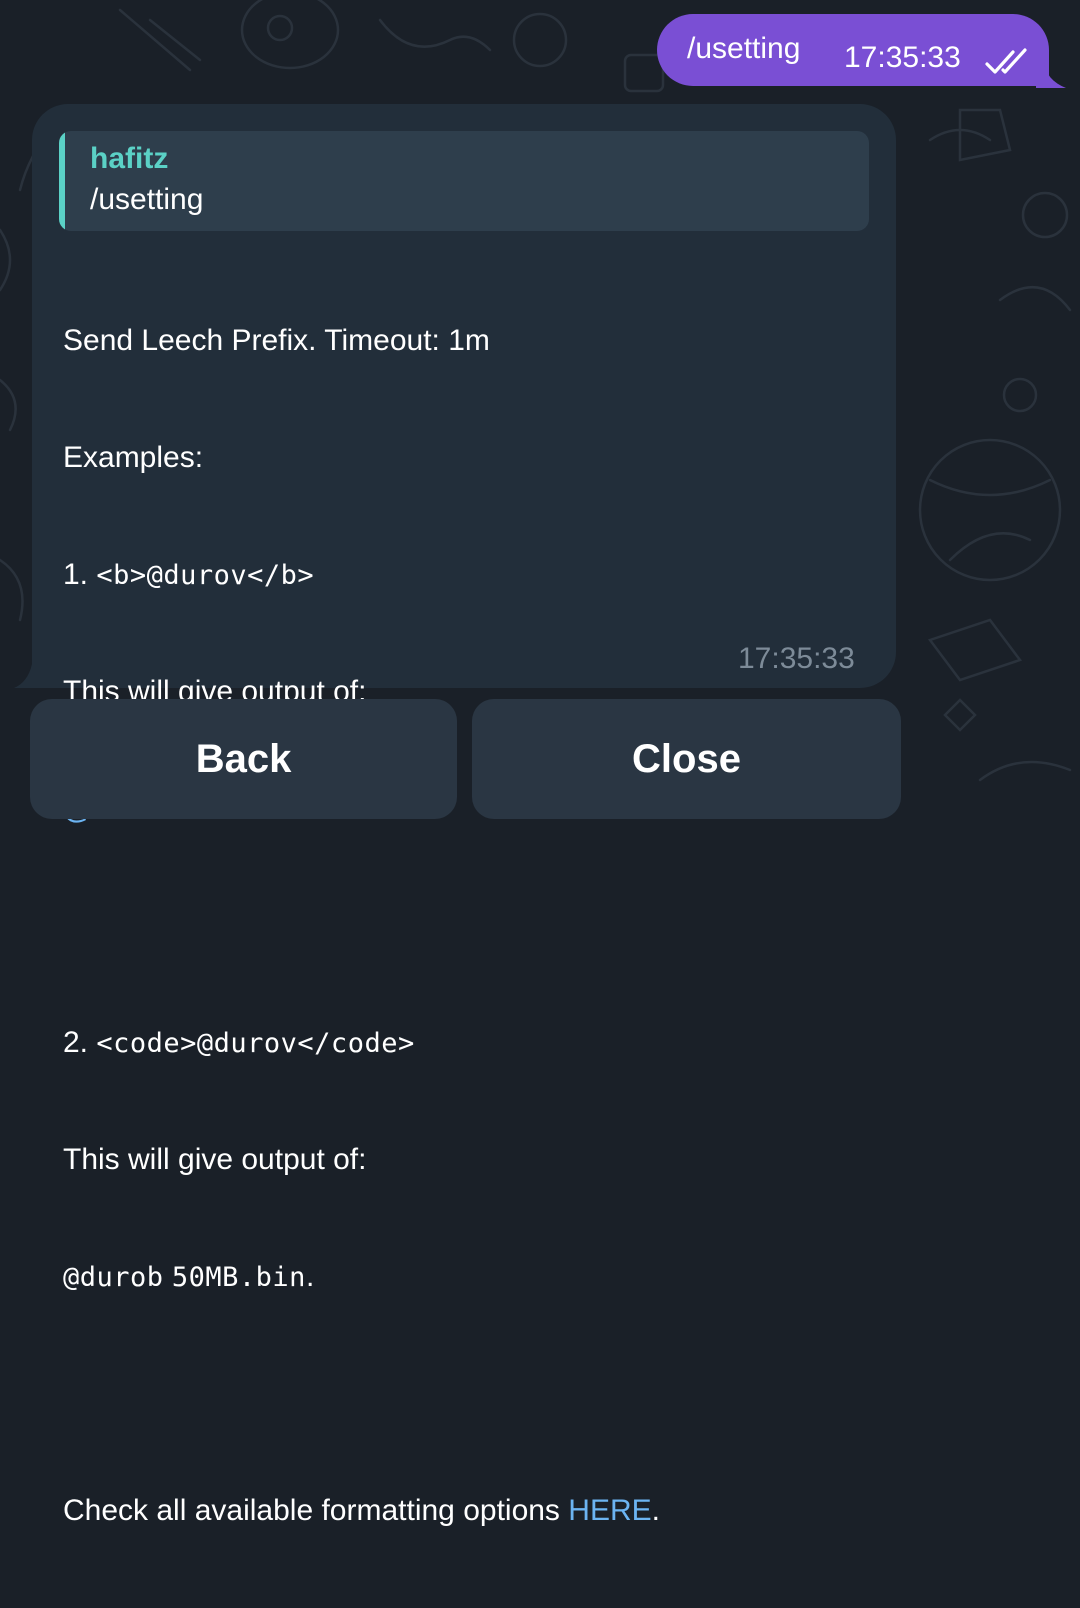 The width and height of the screenshot is (1080, 1608). I want to click on outgoing-message-bubble: /usetting 17:35:33, so click(853, 50).